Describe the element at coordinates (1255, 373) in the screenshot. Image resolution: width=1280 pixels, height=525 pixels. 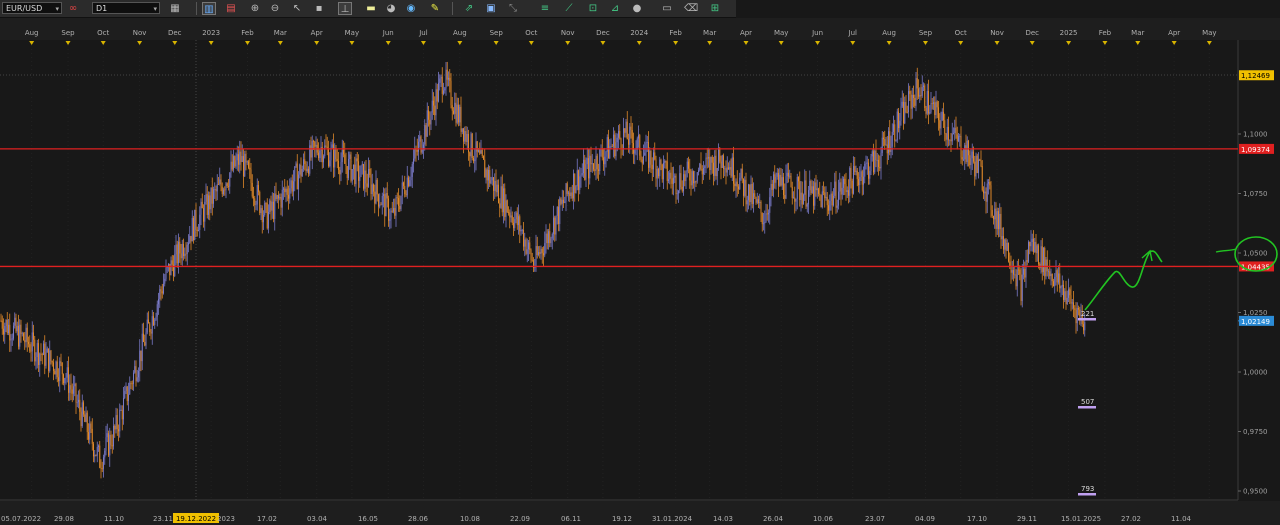
I see `price-tick-label: 1,0000` at that location.